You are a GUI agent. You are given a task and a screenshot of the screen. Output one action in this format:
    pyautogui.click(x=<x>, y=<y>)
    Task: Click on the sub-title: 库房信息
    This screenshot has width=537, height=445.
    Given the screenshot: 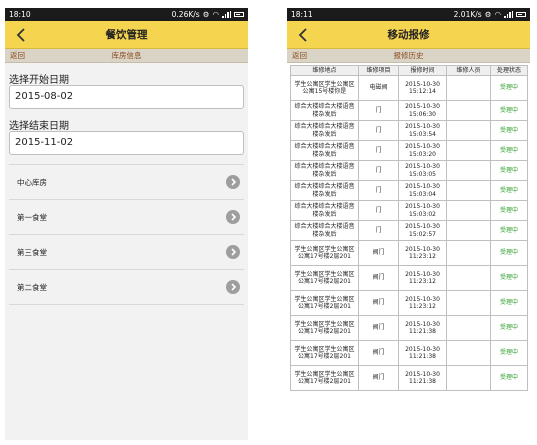 What is the action you would take?
    pyautogui.click(x=126, y=55)
    